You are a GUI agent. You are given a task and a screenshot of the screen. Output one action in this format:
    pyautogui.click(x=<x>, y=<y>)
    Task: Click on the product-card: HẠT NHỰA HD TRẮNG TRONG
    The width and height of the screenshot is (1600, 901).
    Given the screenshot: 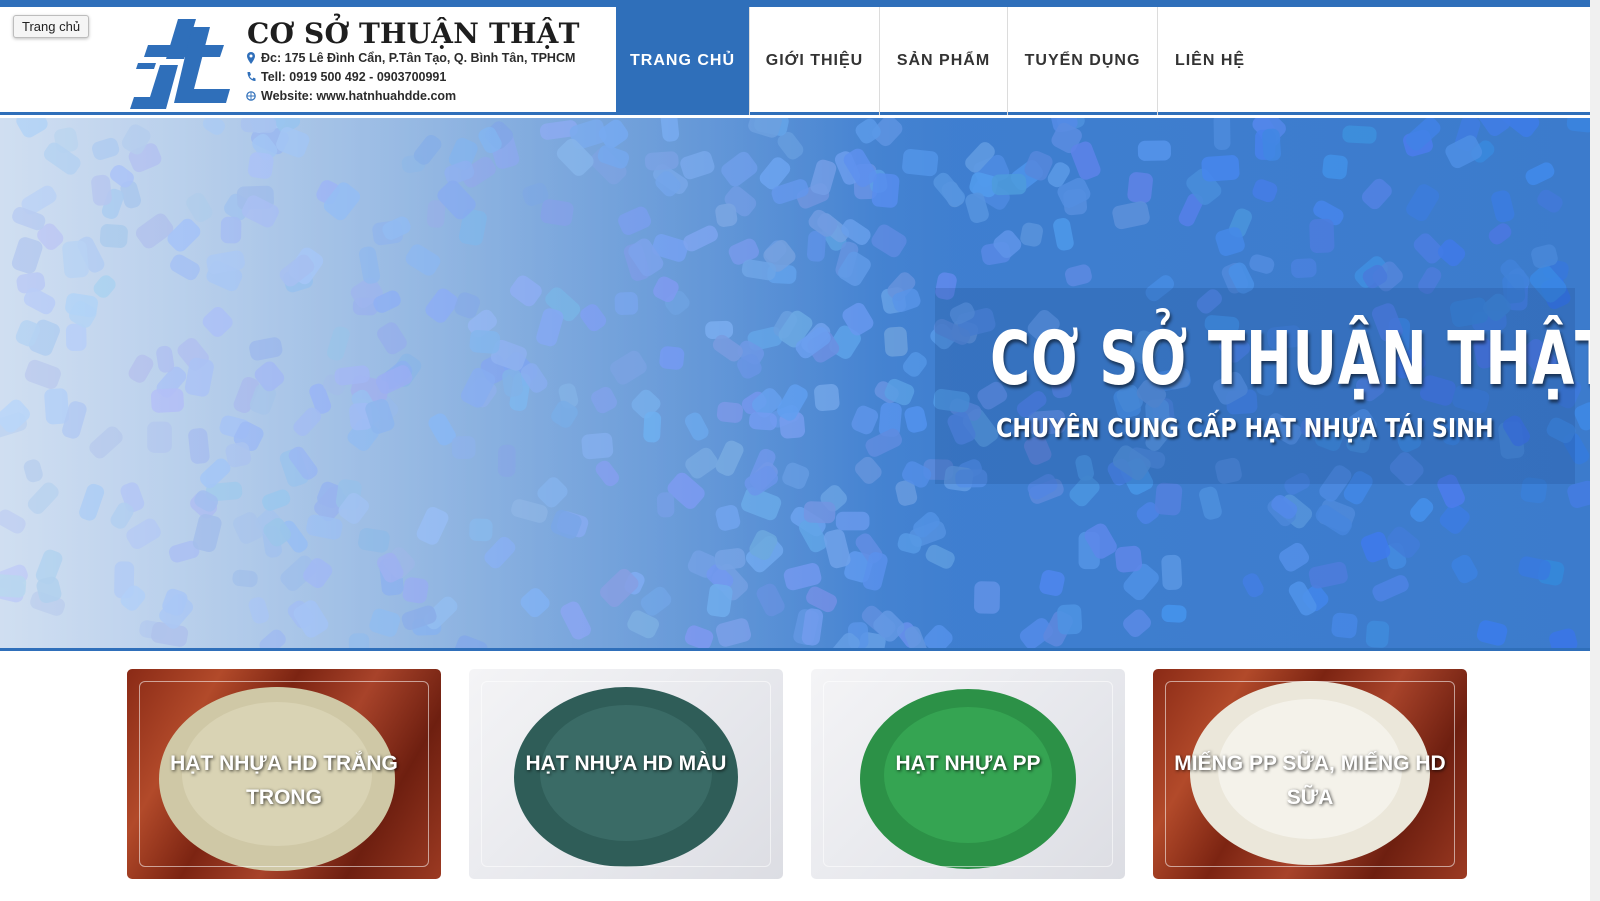 What is the action you would take?
    pyautogui.click(x=284, y=774)
    